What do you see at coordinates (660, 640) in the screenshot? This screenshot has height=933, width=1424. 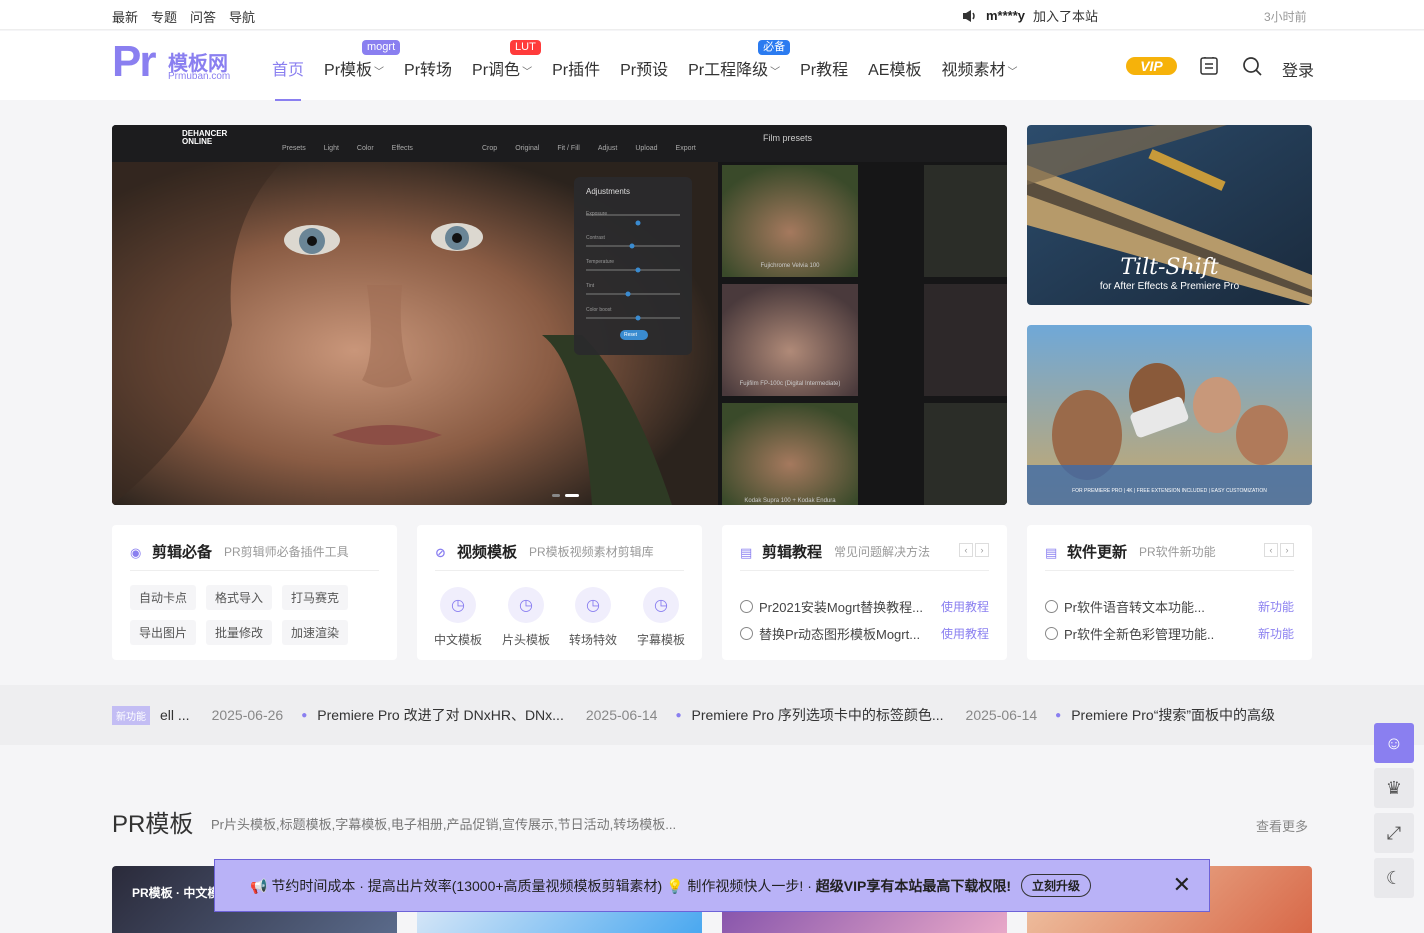 I see `video-template-label: 字幕模板` at bounding box center [660, 640].